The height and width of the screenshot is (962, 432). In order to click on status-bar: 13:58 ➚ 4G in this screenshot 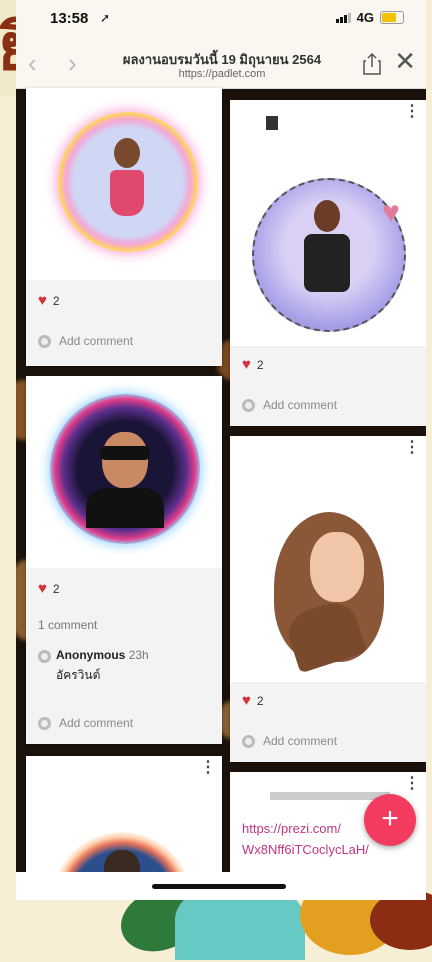, I will do `click(221, 20)`.